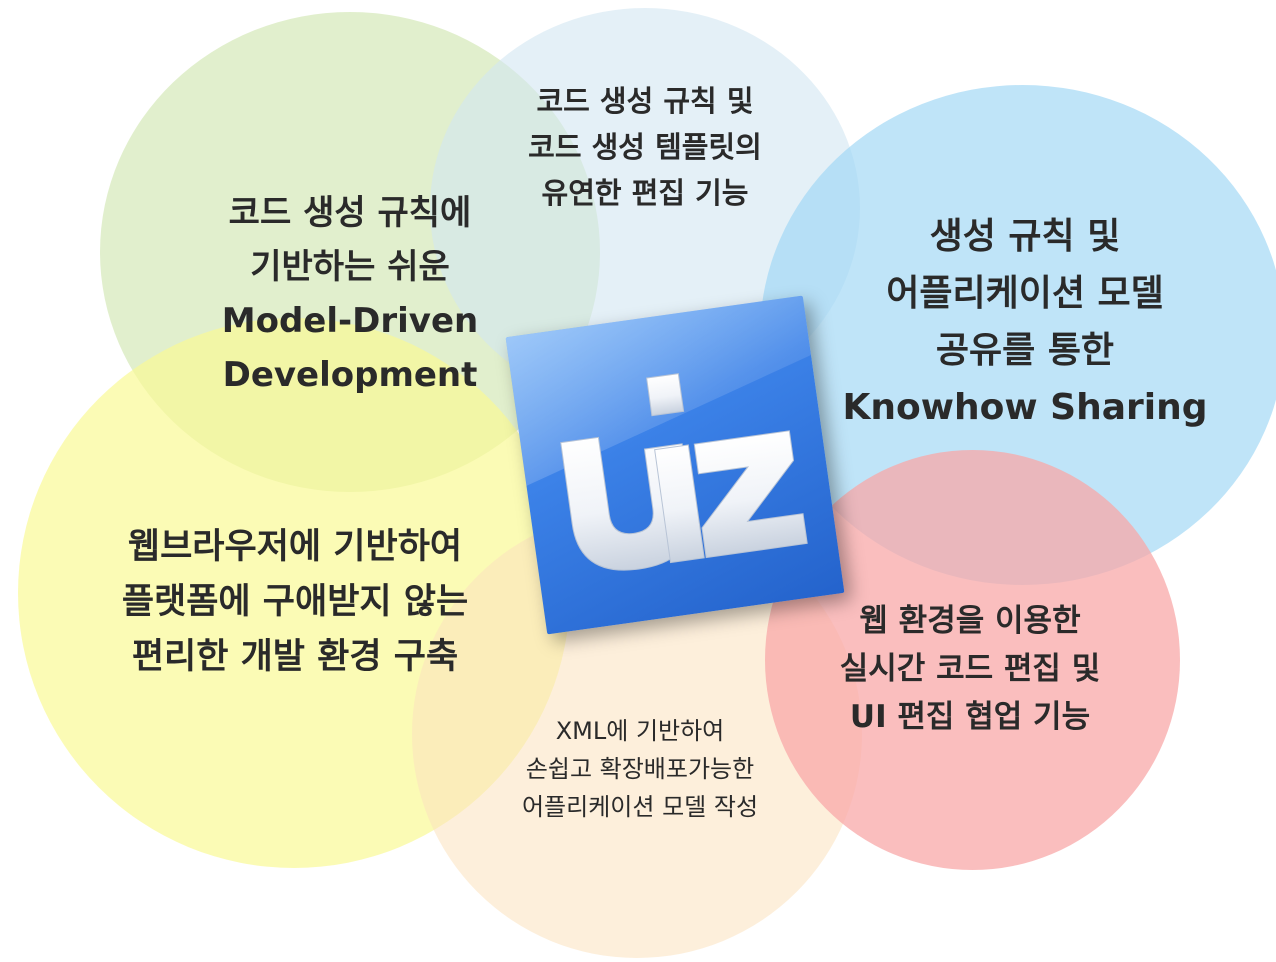 The image size is (1276, 962). What do you see at coordinates (658, 433) in the screenshot?
I see `uiz-logo-icon` at bounding box center [658, 433].